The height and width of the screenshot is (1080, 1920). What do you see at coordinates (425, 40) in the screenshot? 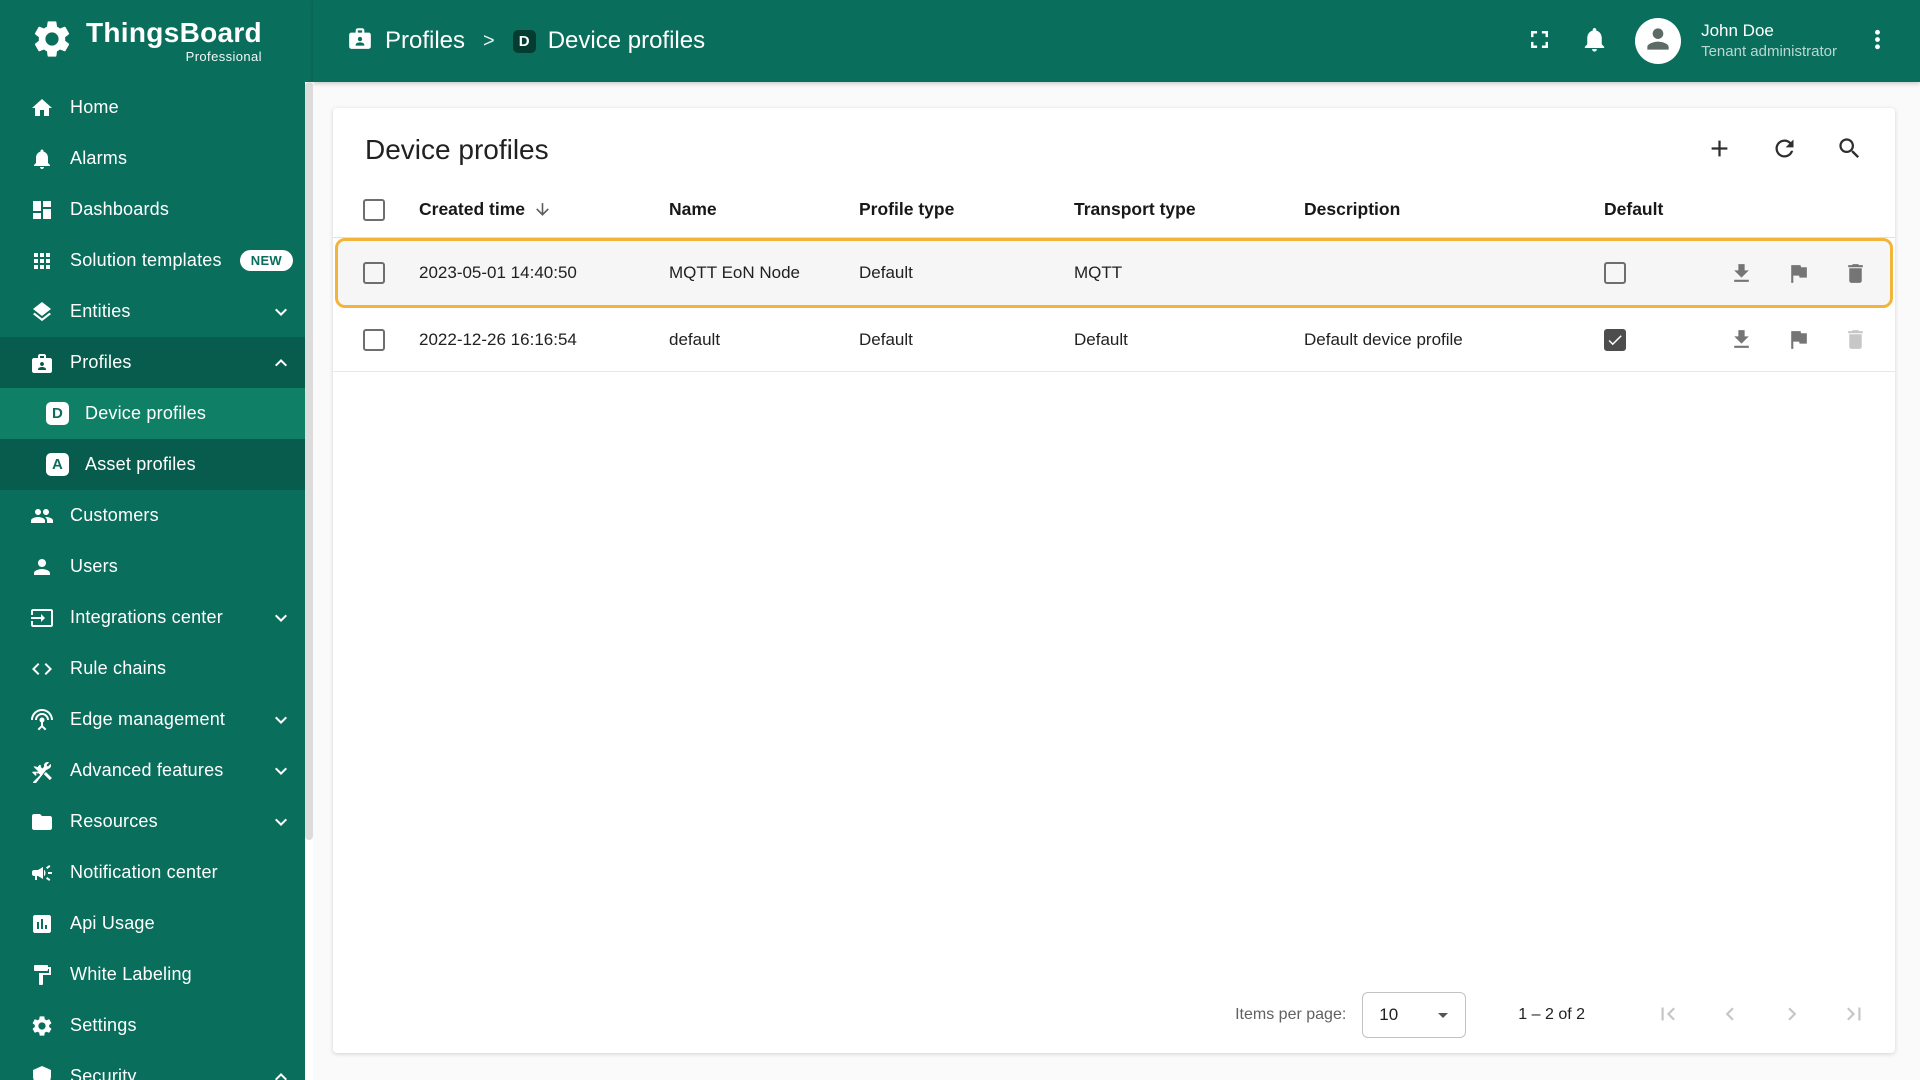
I see `breadcrumb-profiles-label: Profiles` at bounding box center [425, 40].